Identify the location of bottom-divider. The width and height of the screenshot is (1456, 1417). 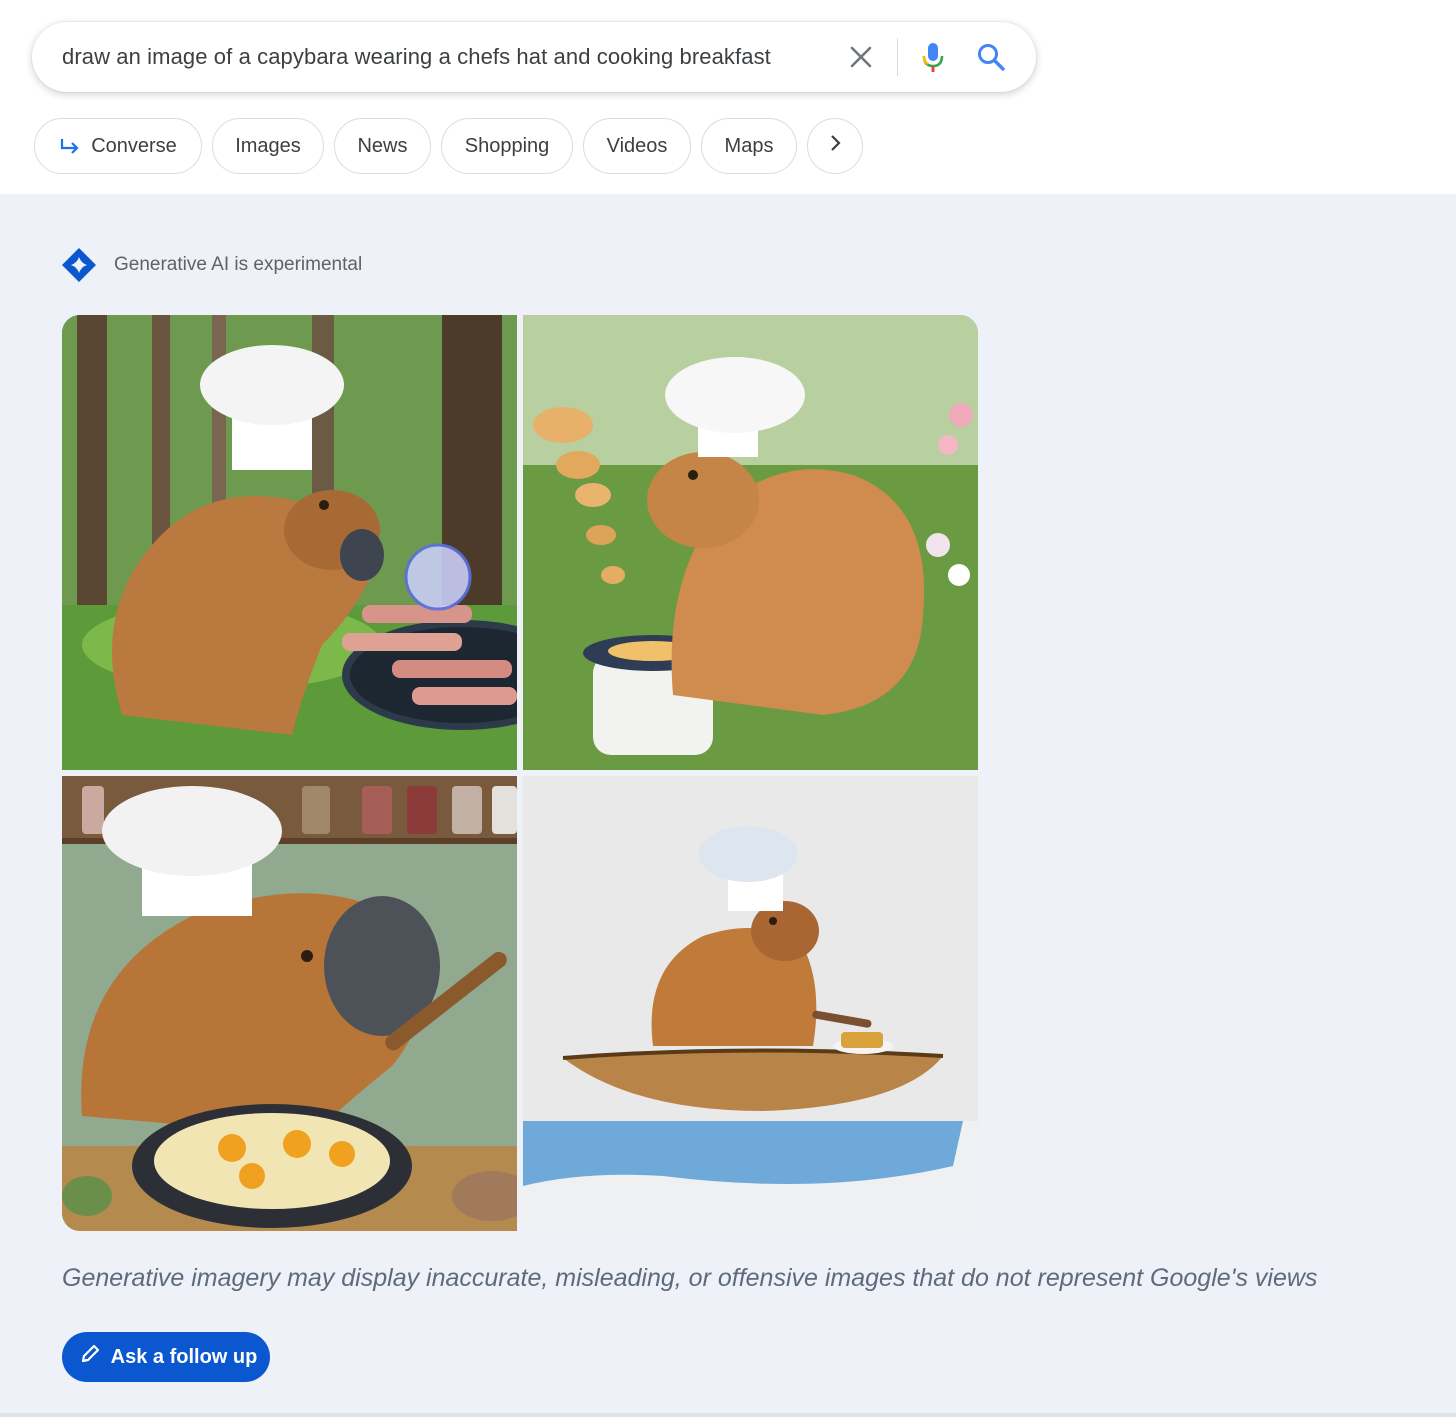
(728, 1415).